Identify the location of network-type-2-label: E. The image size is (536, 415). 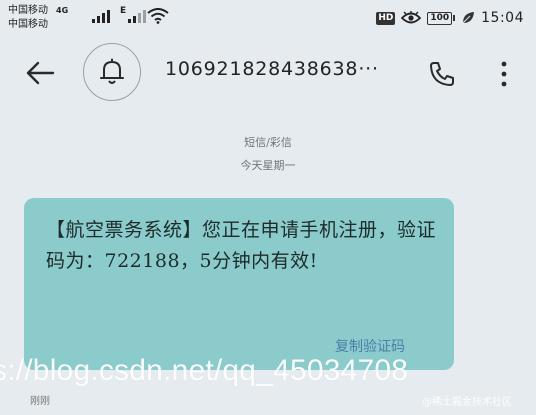
(123, 11).